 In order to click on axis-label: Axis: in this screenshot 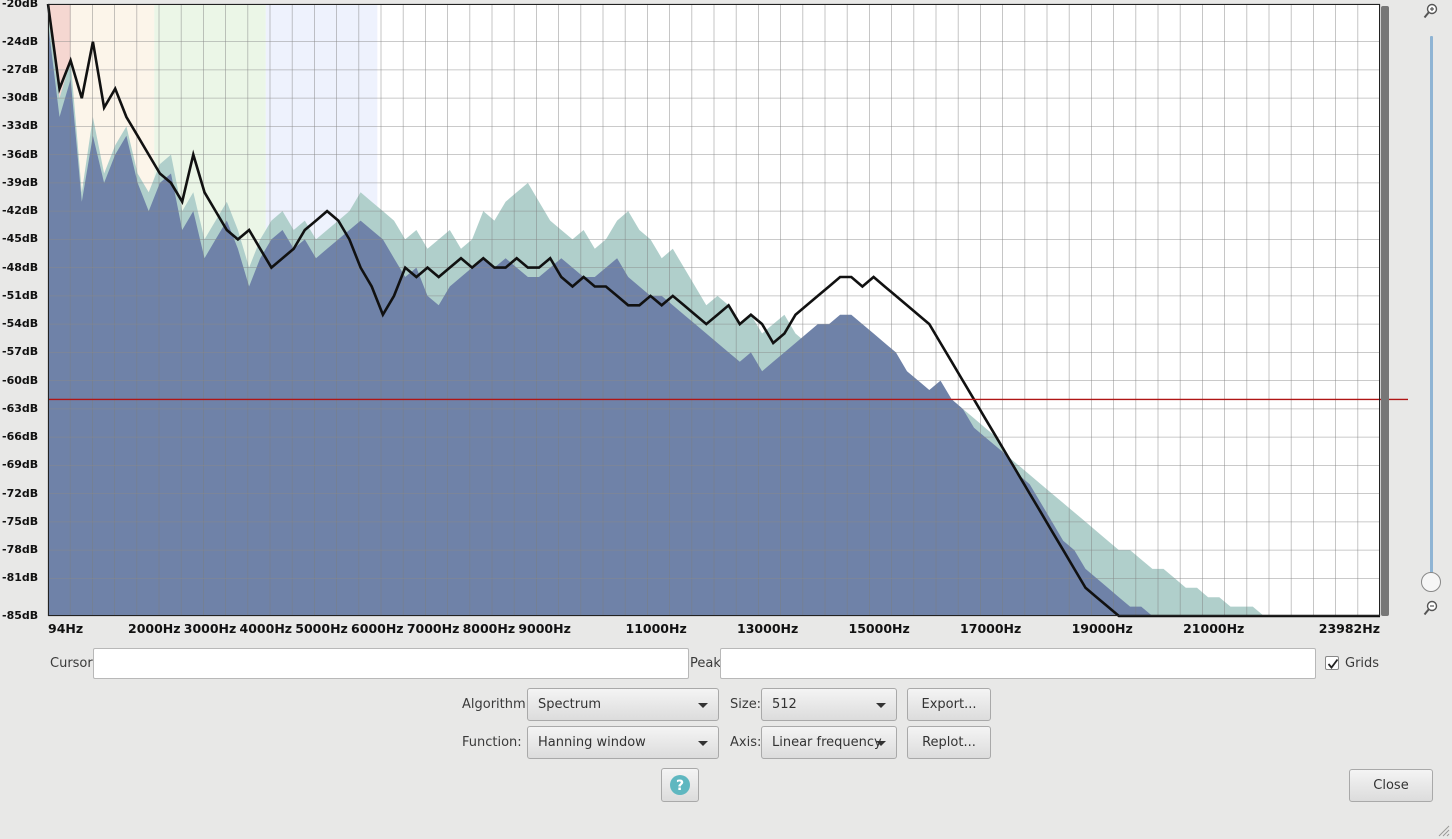, I will do `click(746, 742)`.